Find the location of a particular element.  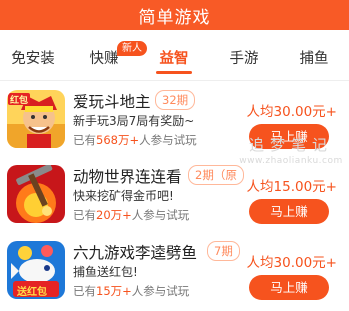

game-description: 捕鱼送红包! is located at coordinates (105, 272).